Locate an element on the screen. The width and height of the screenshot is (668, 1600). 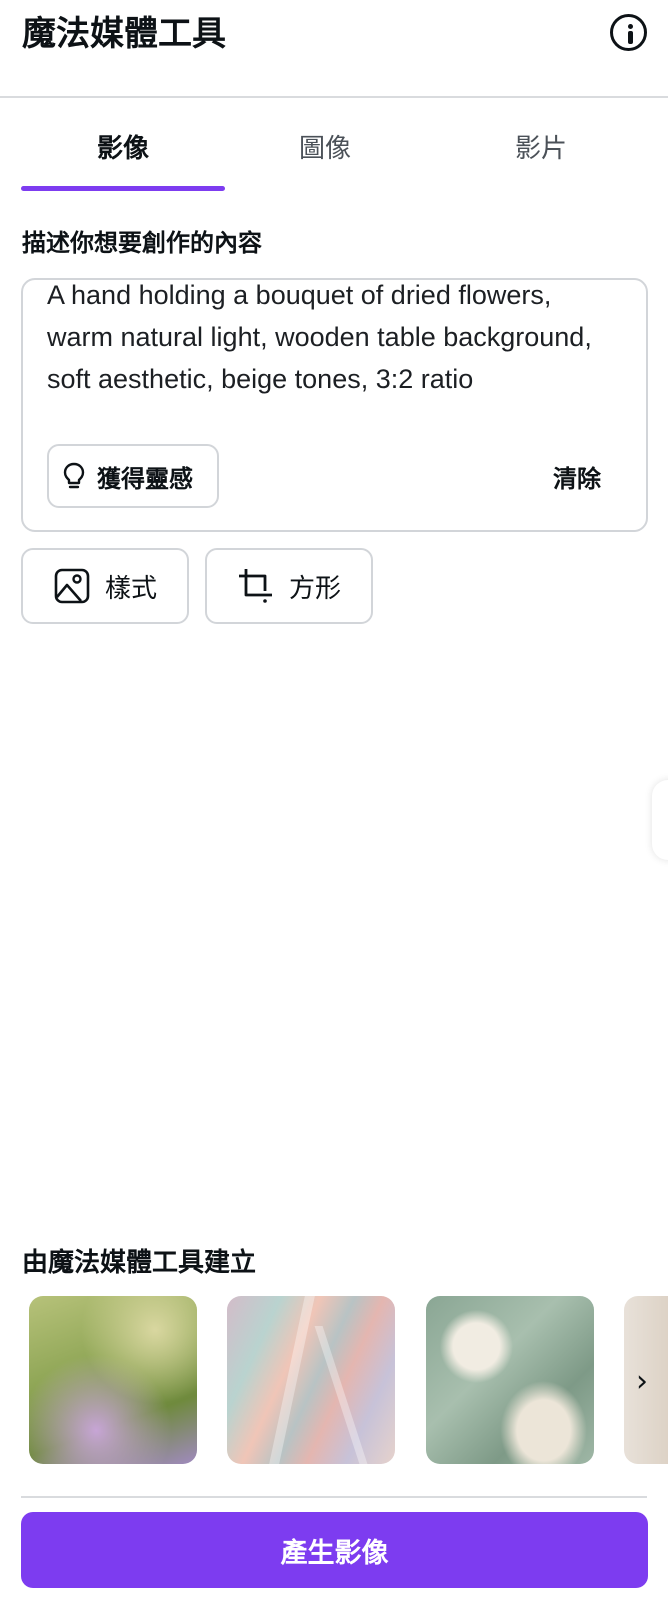
active-tab-indicator is located at coordinates (123, 188).